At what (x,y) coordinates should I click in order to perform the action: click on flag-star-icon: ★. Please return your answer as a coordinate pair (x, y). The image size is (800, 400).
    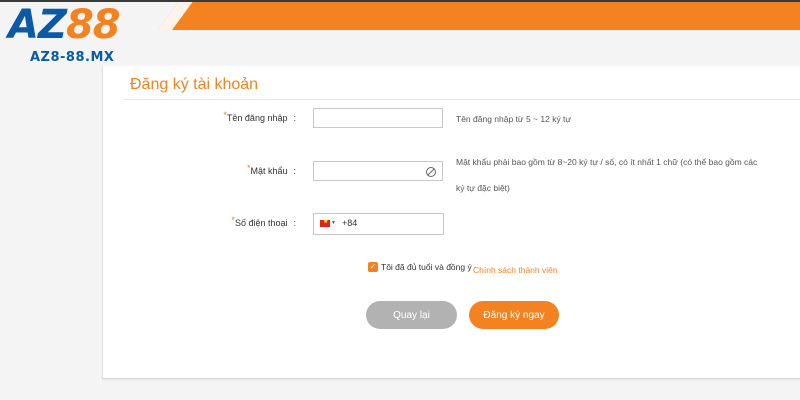
    Looking at the image, I should click on (326, 222).